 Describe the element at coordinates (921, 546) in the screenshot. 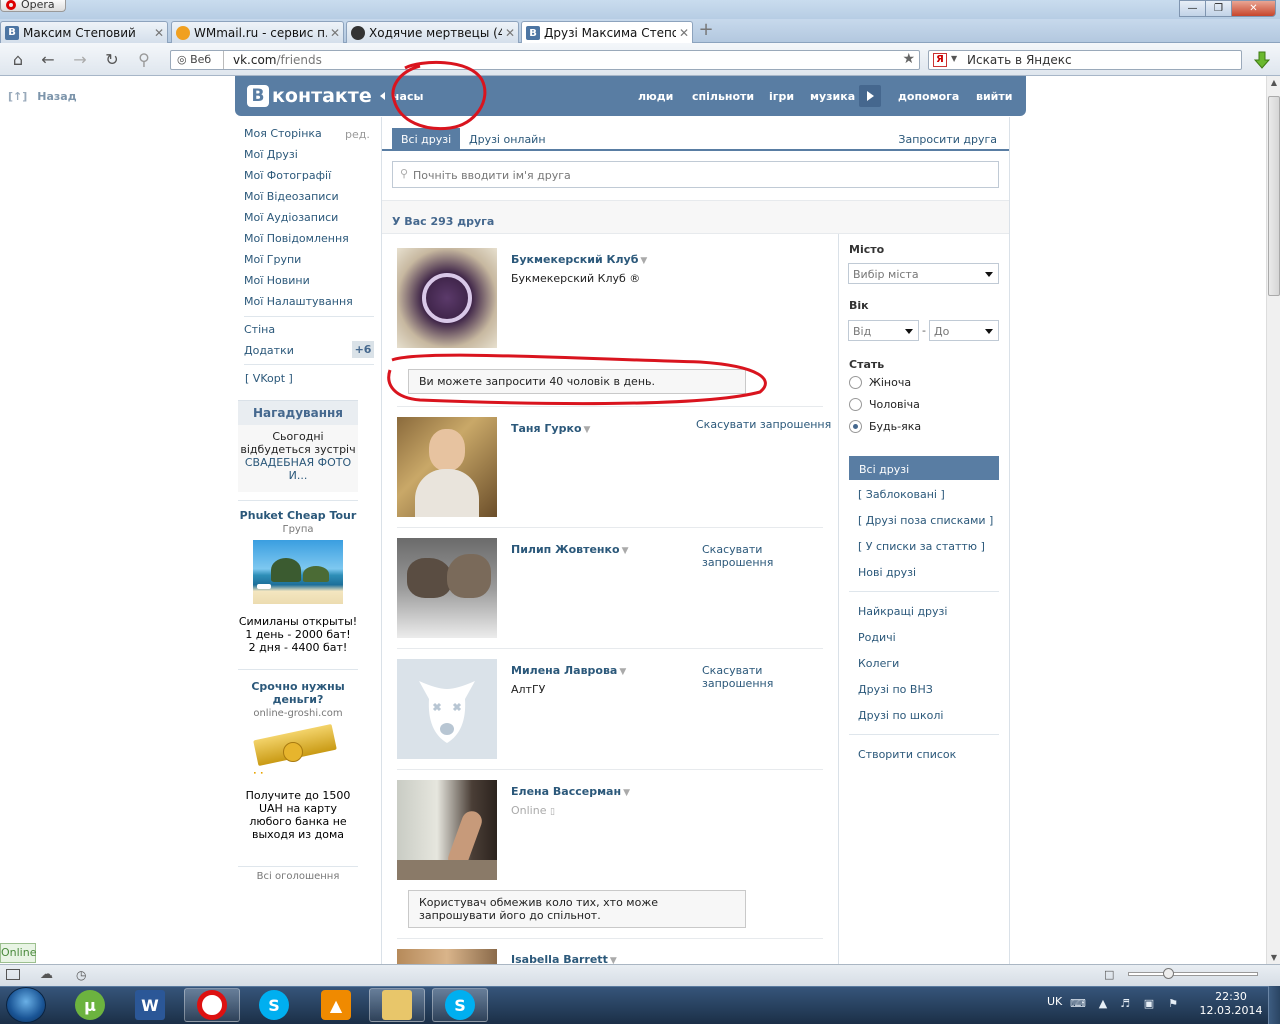

I see `list-by-gender: [ У списки за статтю ]` at that location.